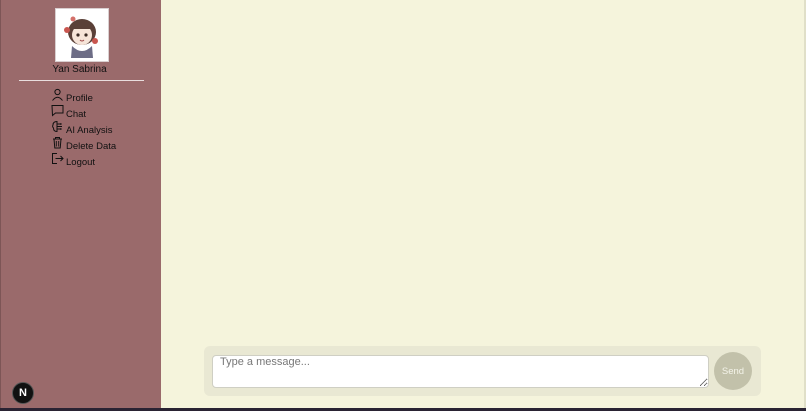 The width and height of the screenshot is (806, 411). What do you see at coordinates (23, 393) in the screenshot?
I see `dev-tools-badge: N` at bounding box center [23, 393].